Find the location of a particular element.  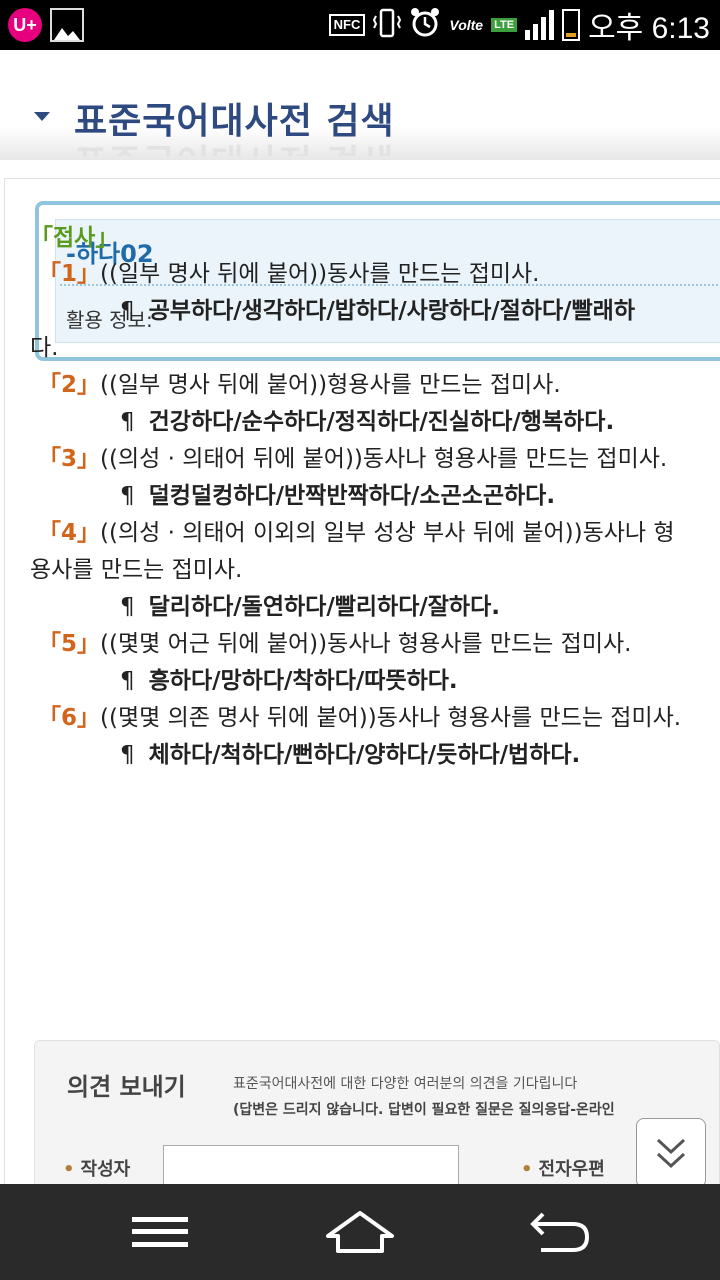

alarm-icon is located at coordinates (425, 25).